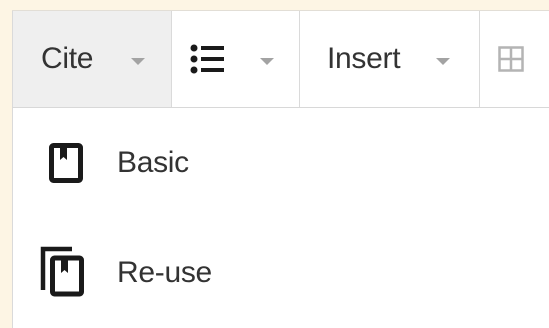  What do you see at coordinates (66, 163) in the screenshot?
I see `bookmark-document-icon` at bounding box center [66, 163].